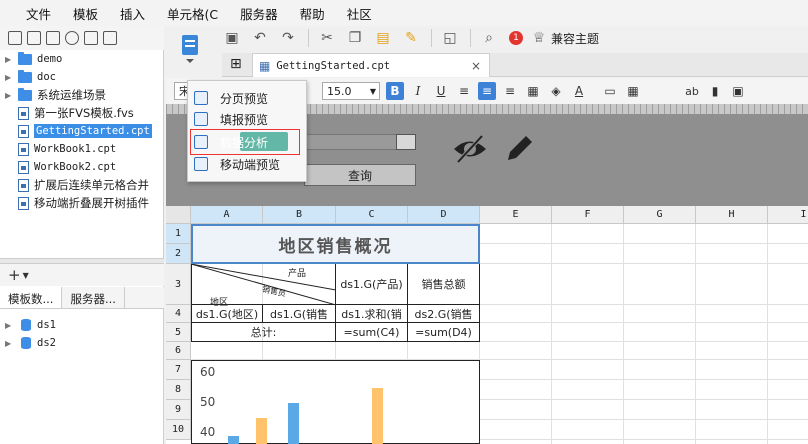 The width and height of the screenshot is (808, 444). I want to click on close-icon: ×, so click(476, 66).